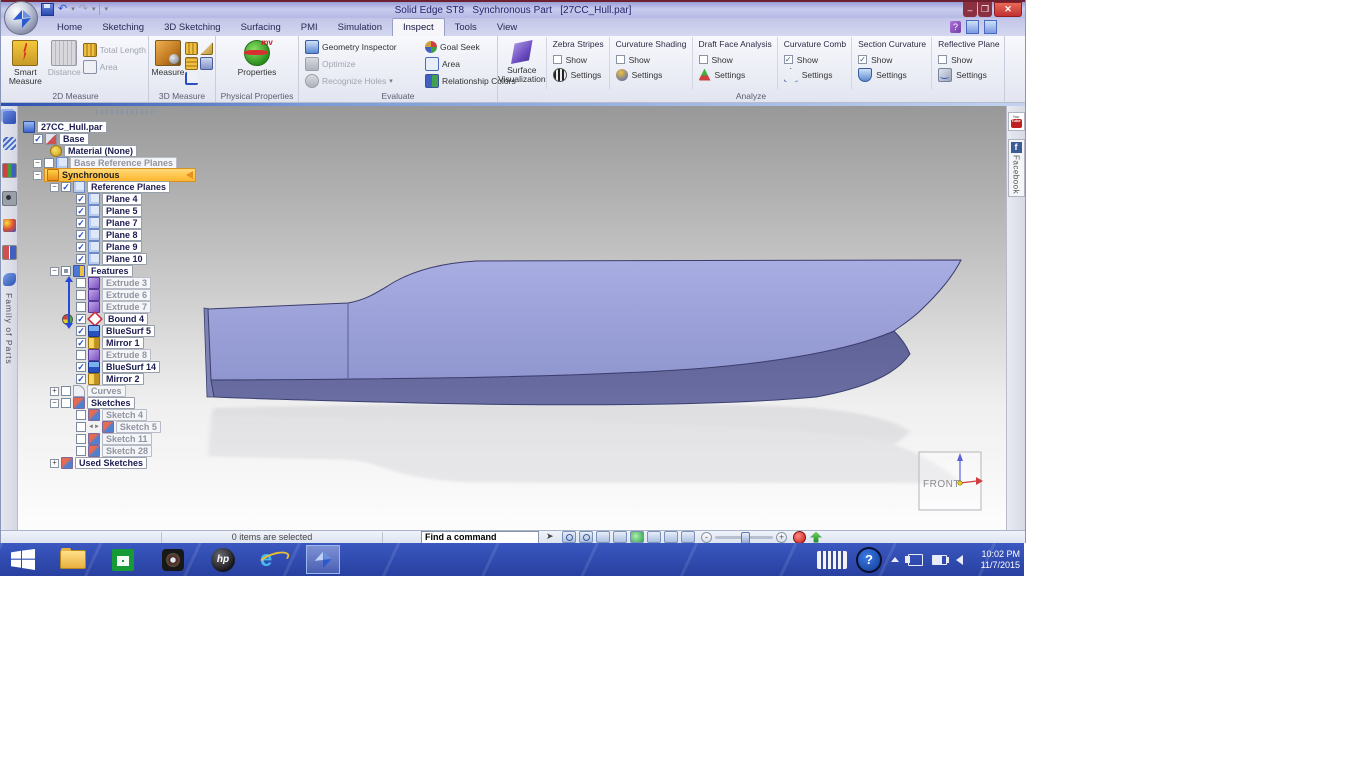 Image resolution: width=1366 pixels, height=768 pixels. What do you see at coordinates (985, 9) in the screenshot?
I see `restore-button: ❐` at bounding box center [985, 9].